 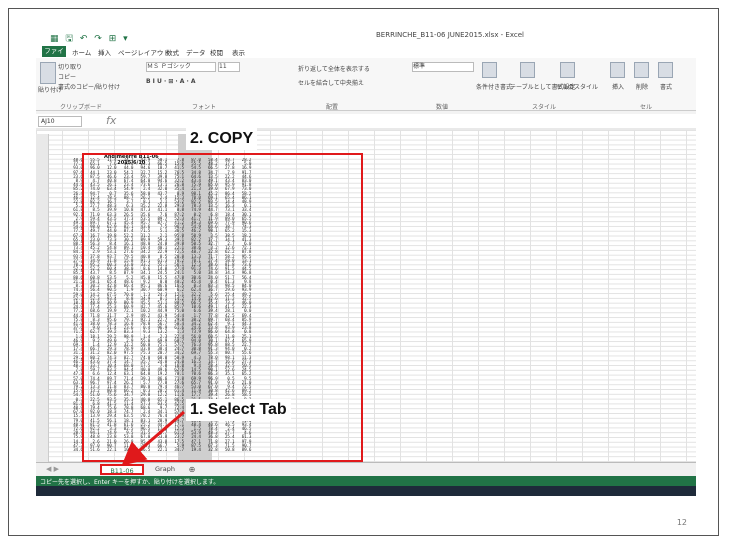 What do you see at coordinates (81, 52) in the screenshot?
I see `tab-home: ホーム` at bounding box center [81, 52].